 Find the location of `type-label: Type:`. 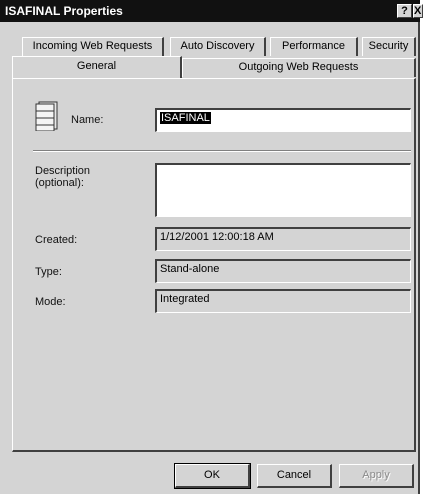

type-label: Type: is located at coordinates (48, 272).